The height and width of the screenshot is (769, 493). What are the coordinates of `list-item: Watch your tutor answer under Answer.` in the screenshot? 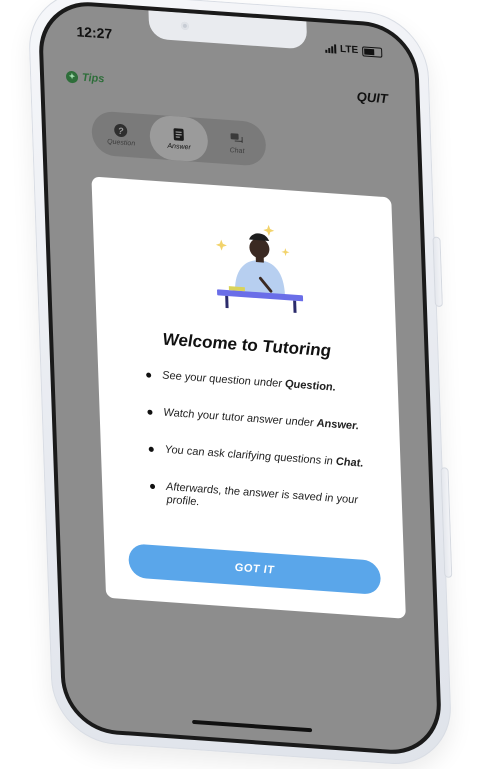 It's located at (262, 420).